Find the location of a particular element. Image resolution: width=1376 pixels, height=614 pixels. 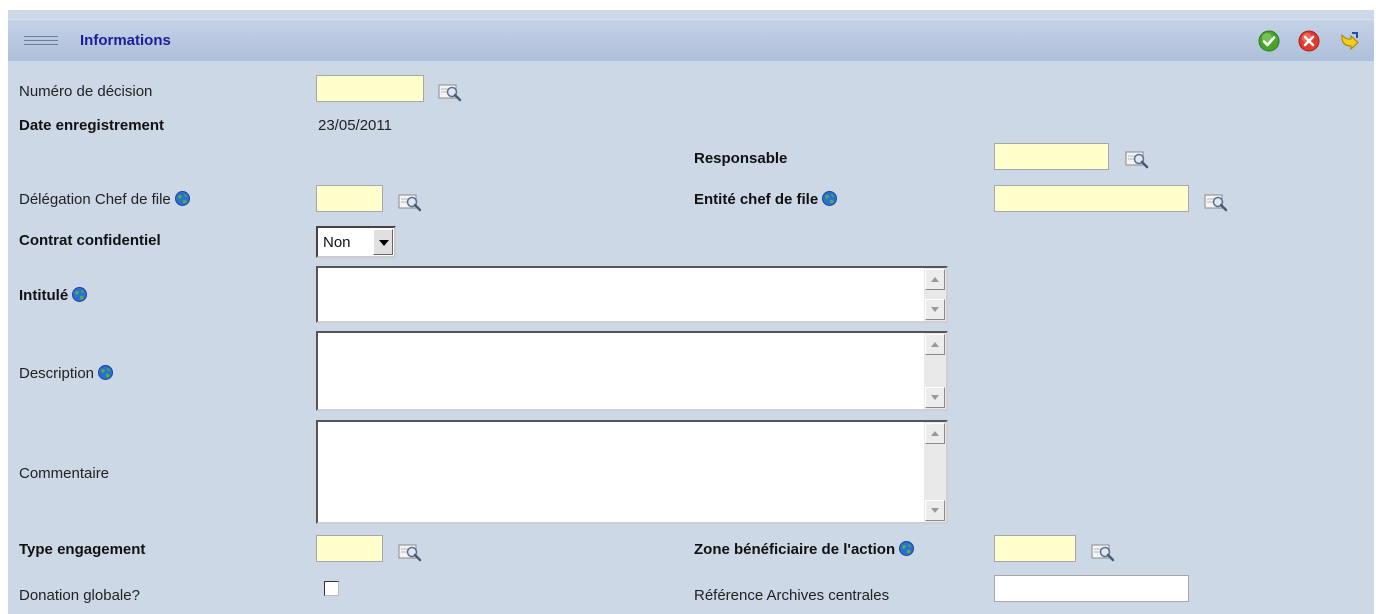

exit-arrow-icon is located at coordinates (1349, 41).